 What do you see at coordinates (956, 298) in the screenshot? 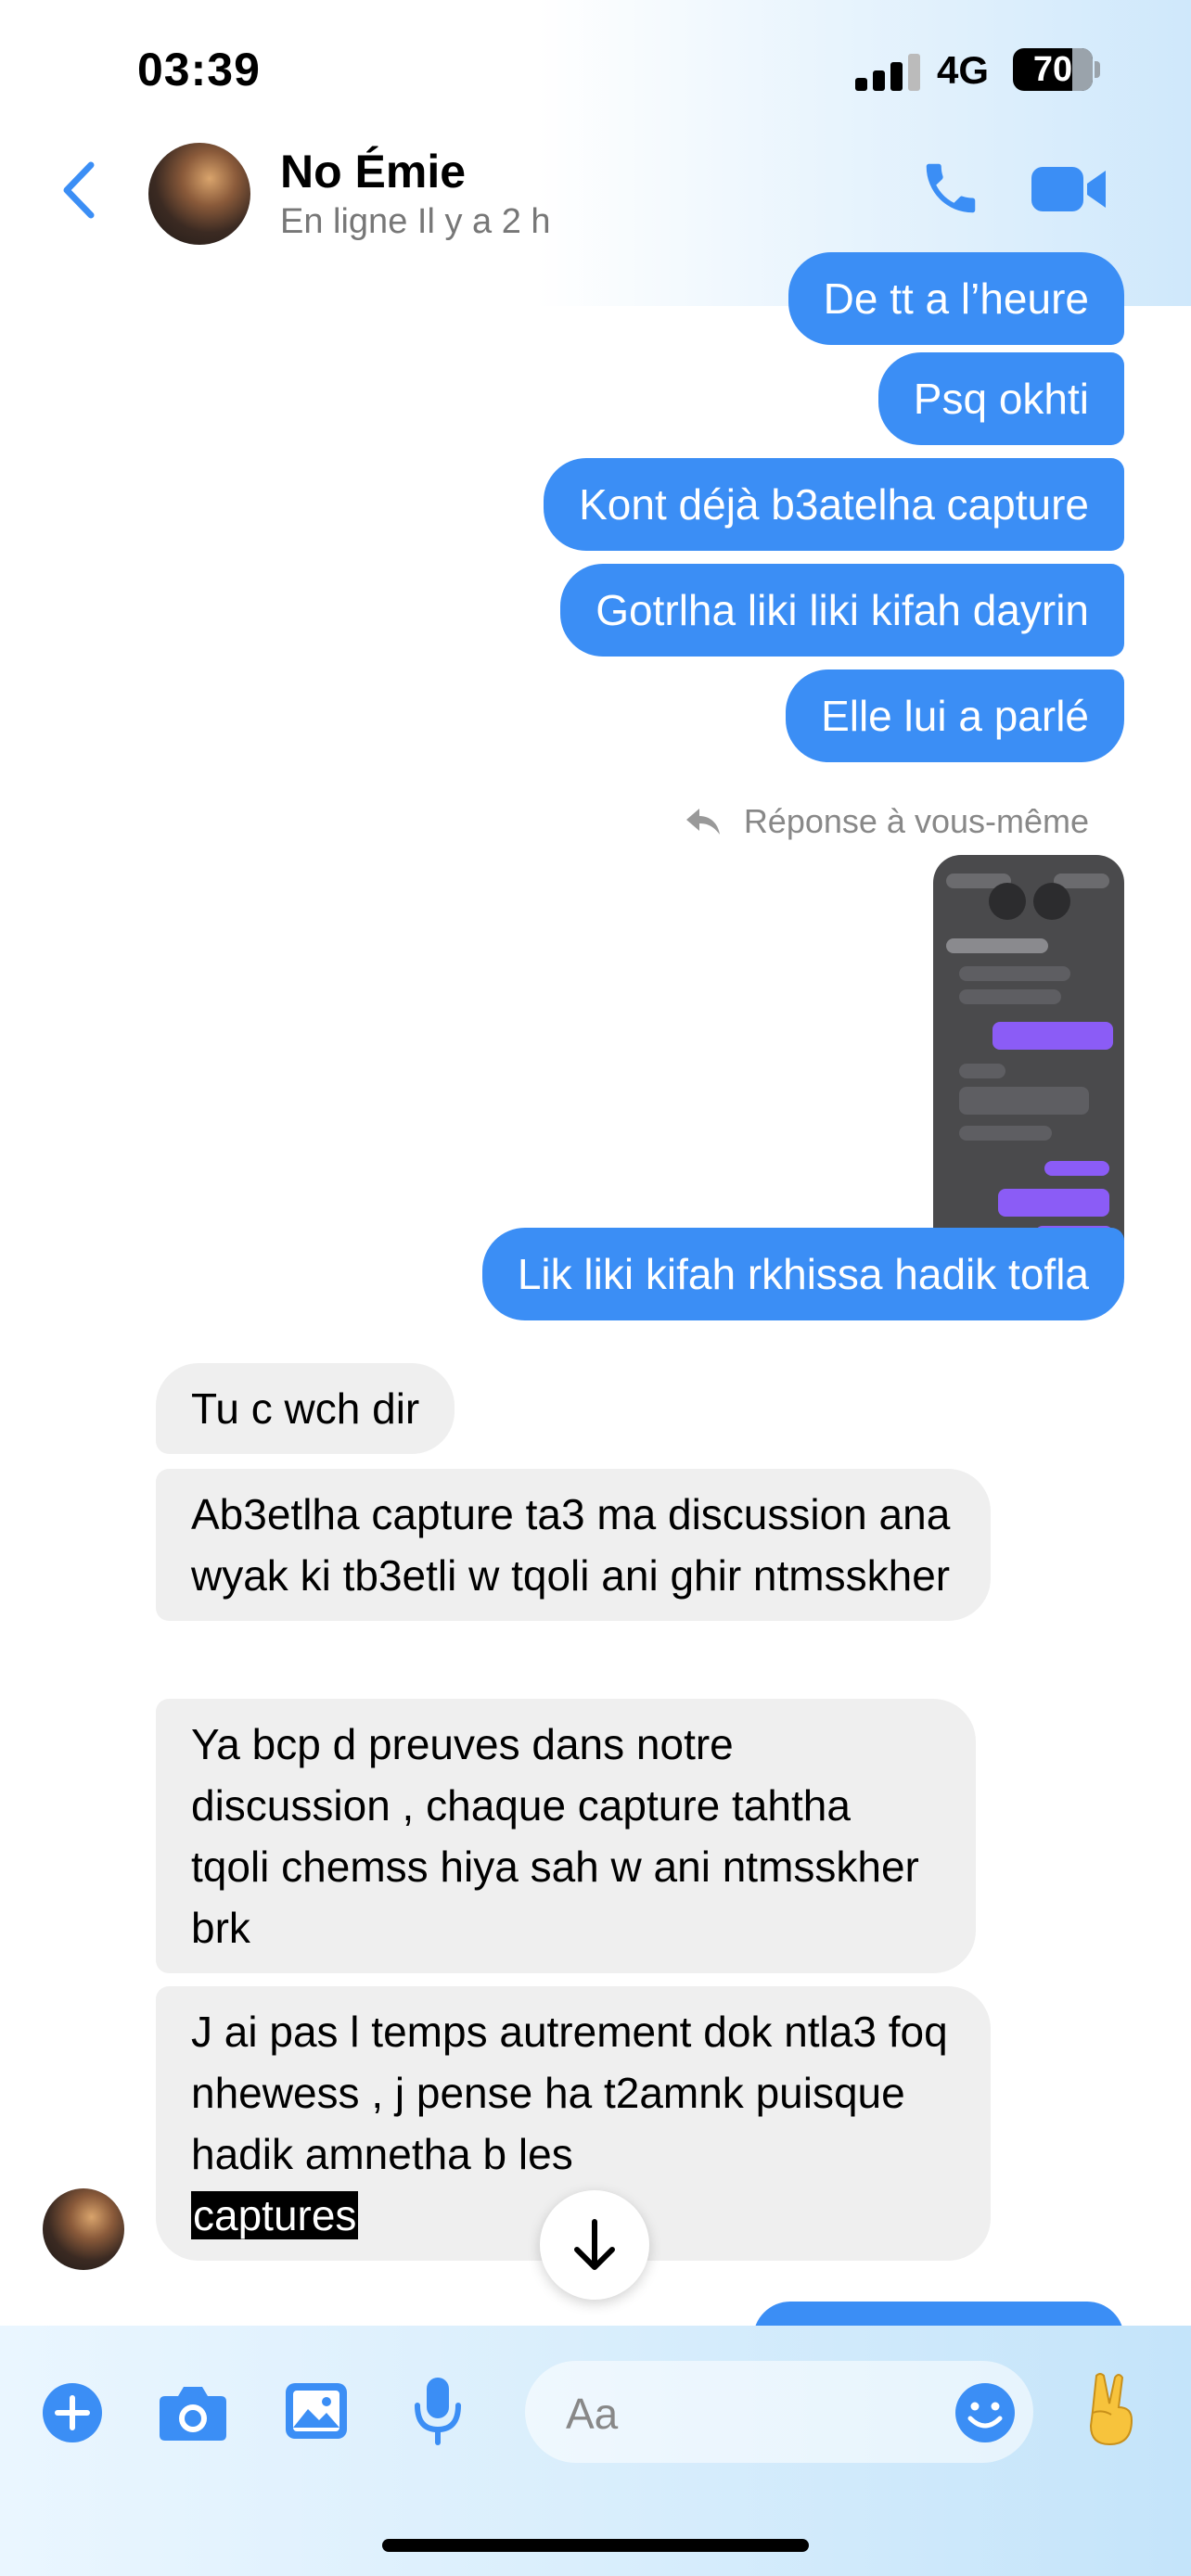
I see `outgoing-message: De tt a l’heure` at bounding box center [956, 298].